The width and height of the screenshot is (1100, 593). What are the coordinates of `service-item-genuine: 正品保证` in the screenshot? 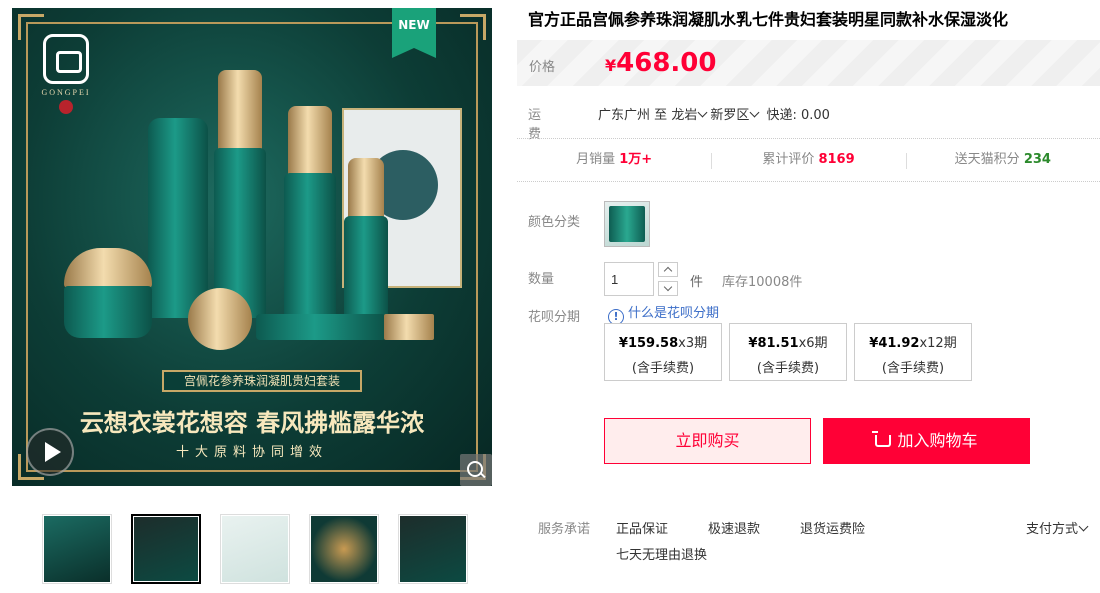 It's located at (642, 527).